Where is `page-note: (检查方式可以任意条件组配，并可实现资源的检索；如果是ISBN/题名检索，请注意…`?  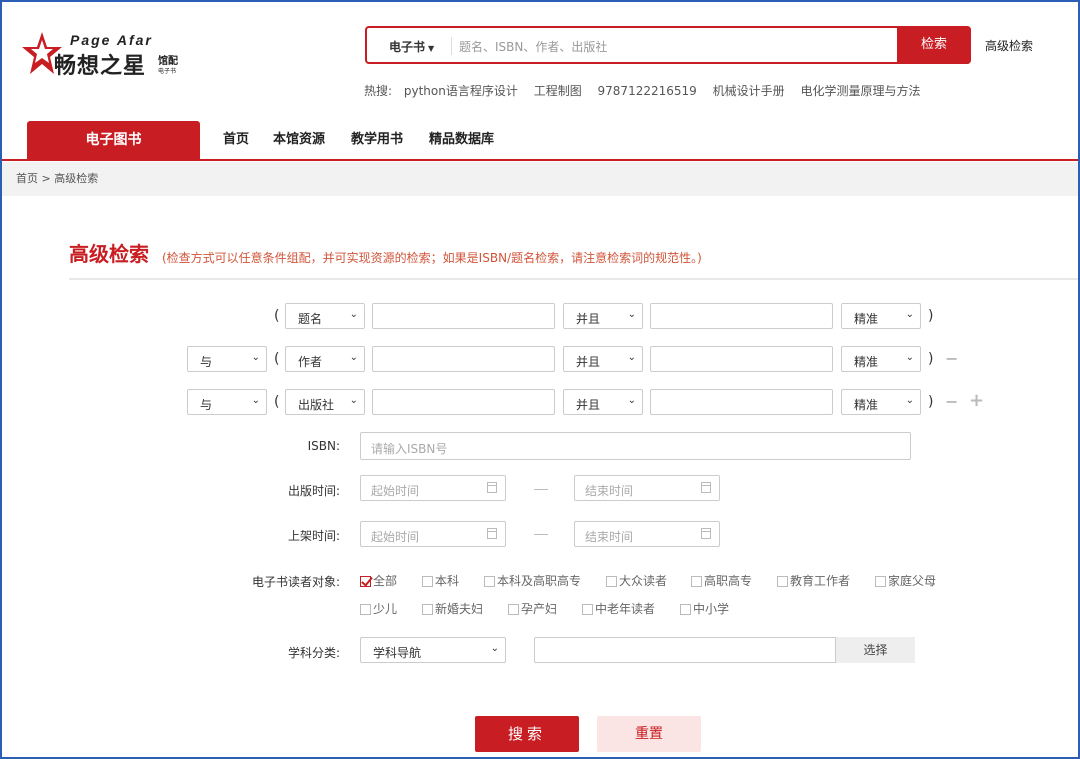
page-note: (检查方式可以任意条件组配，并可实现资源的检索；如果是ISBN/题名检索，请注意… is located at coordinates (432, 258).